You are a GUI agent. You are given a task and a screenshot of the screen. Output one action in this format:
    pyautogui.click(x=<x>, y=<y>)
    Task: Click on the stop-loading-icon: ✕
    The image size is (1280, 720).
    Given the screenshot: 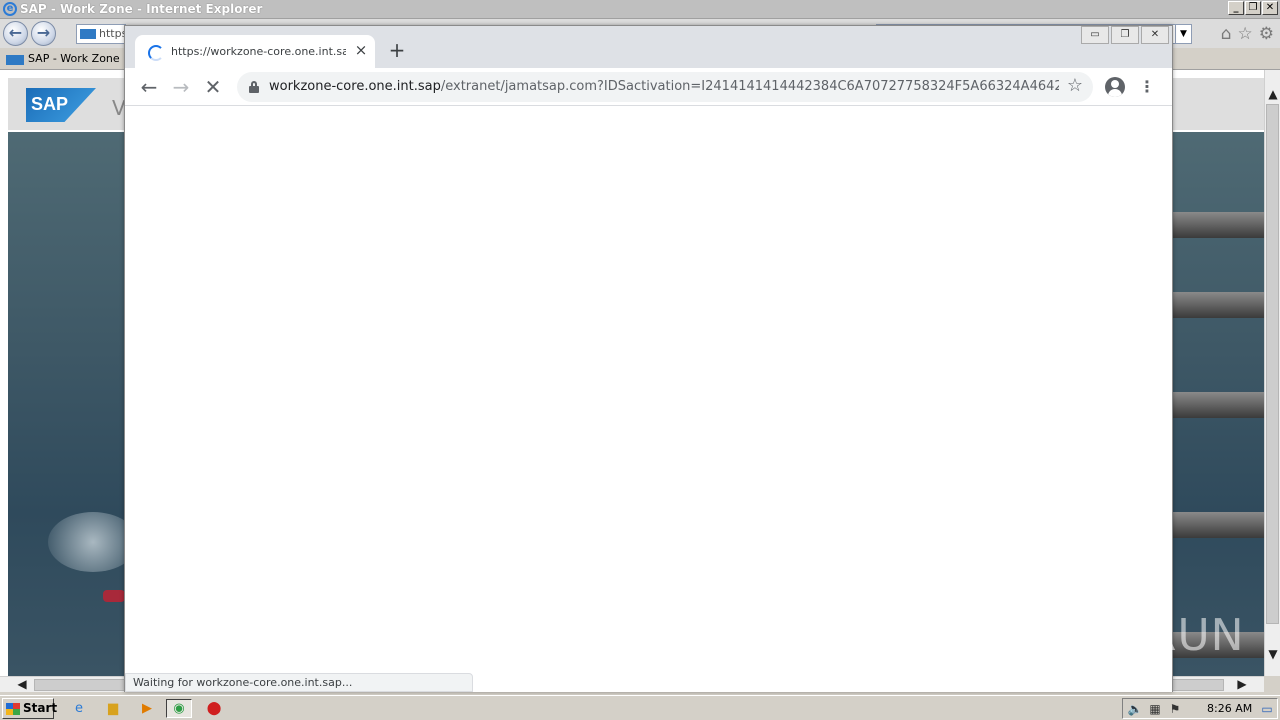 What is the action you would take?
    pyautogui.click(x=213, y=88)
    